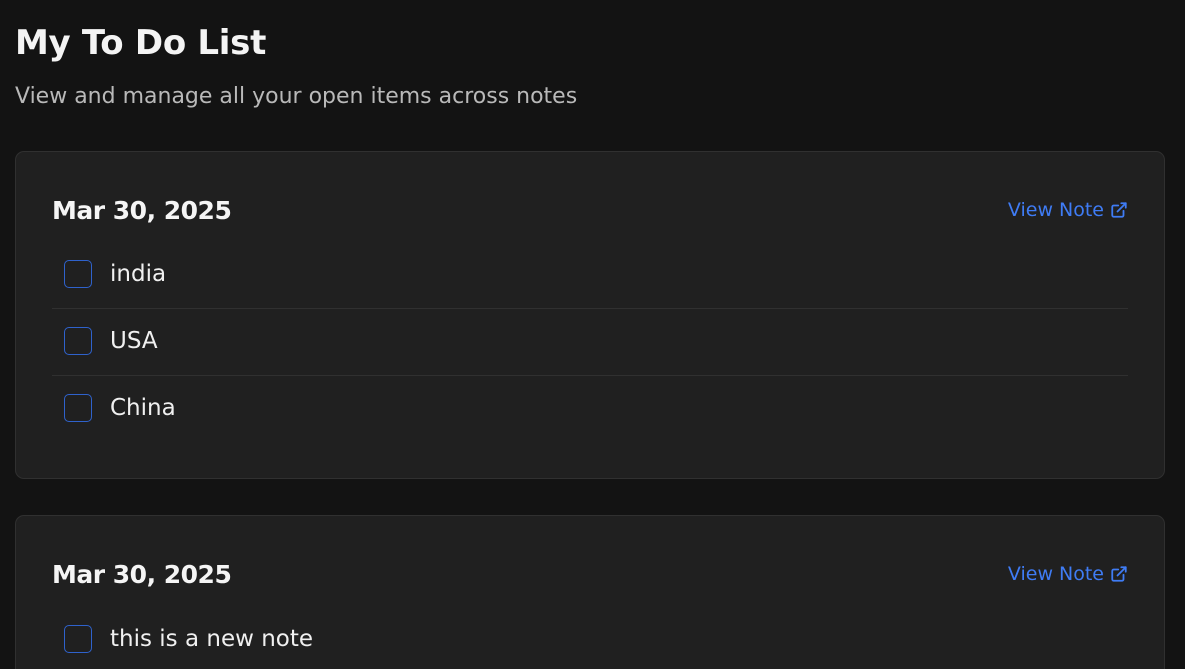 The width and height of the screenshot is (1185, 669). I want to click on todo-item-text: China, so click(143, 407).